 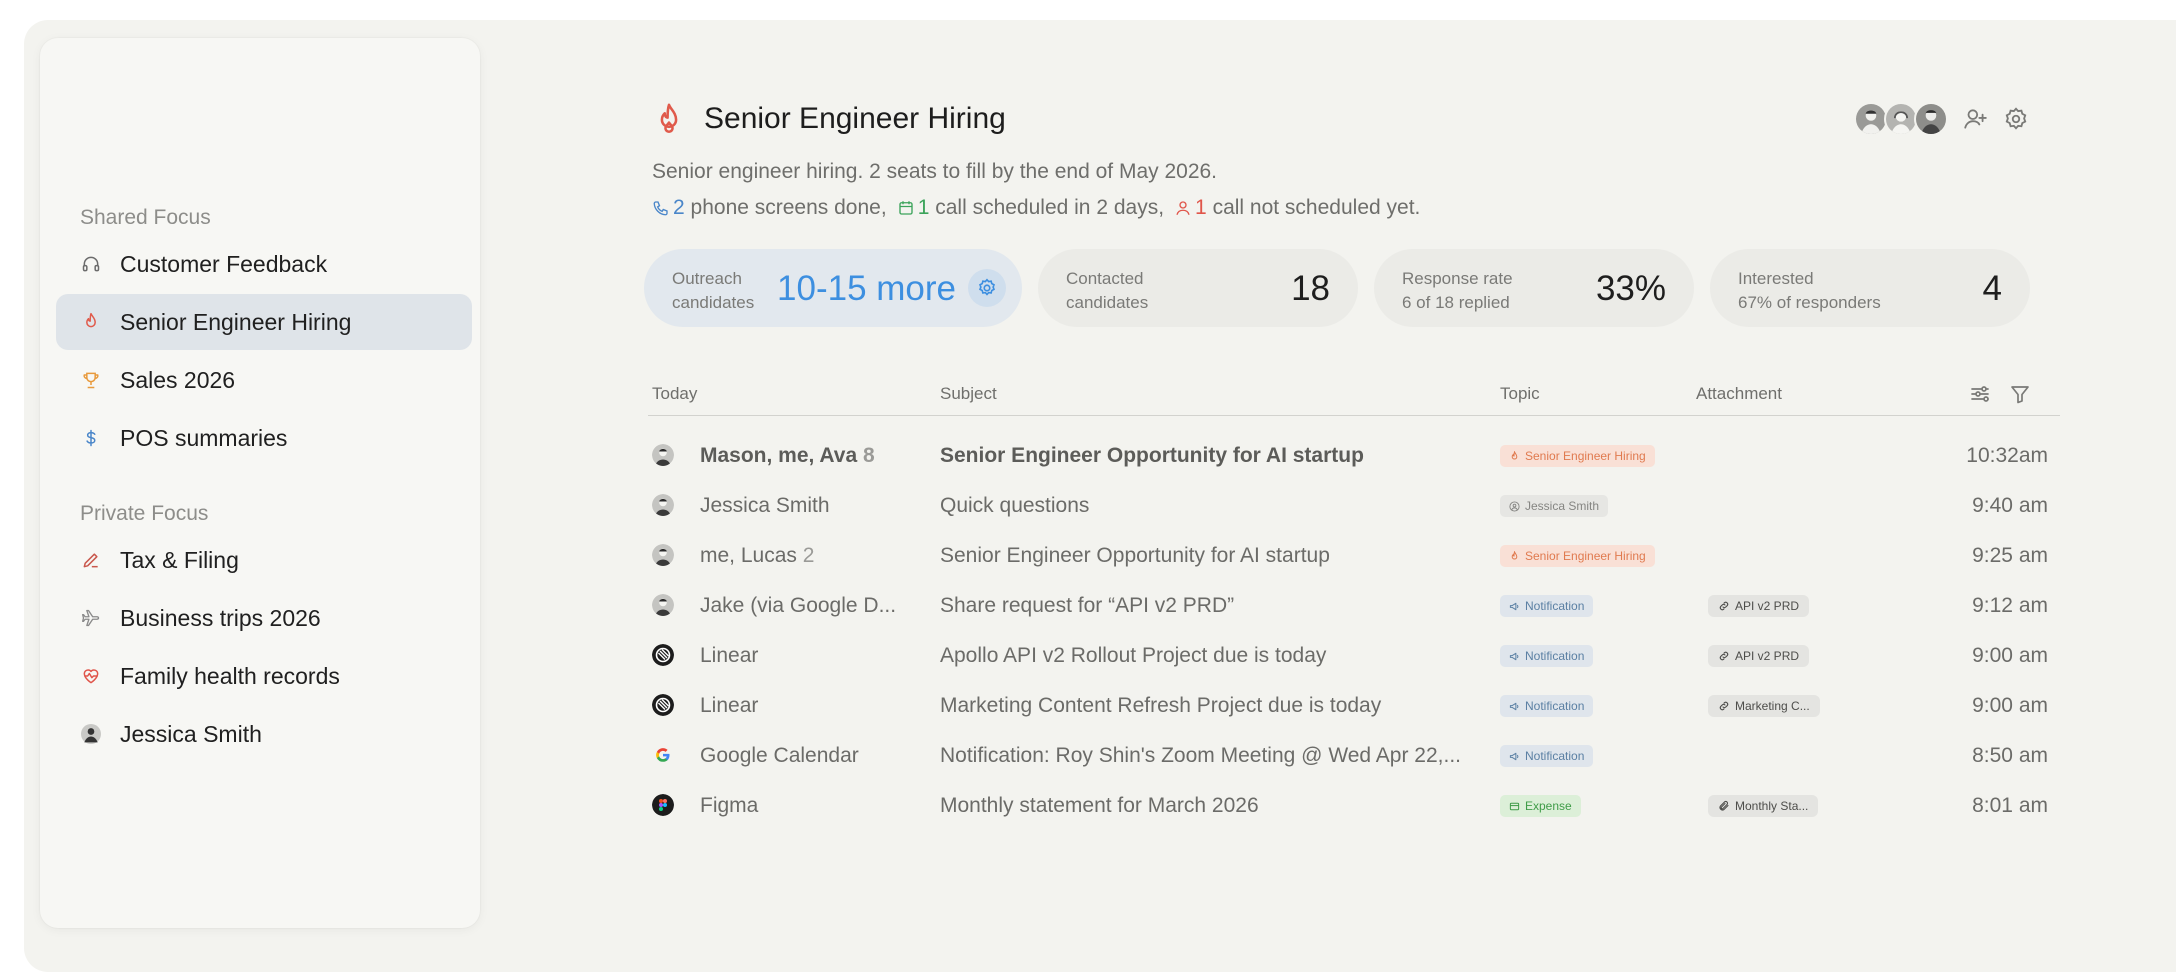 What do you see at coordinates (1087, 605) in the screenshot?
I see `subject: Share request for “API v2 PRD”` at bounding box center [1087, 605].